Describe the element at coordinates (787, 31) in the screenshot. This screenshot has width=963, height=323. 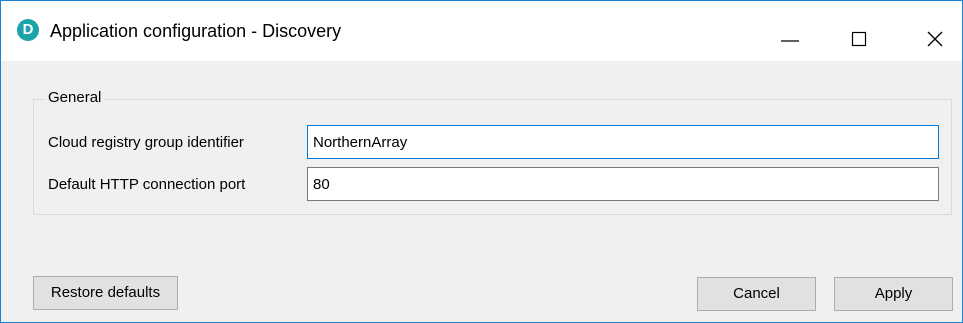
I see `minimize-button` at that location.